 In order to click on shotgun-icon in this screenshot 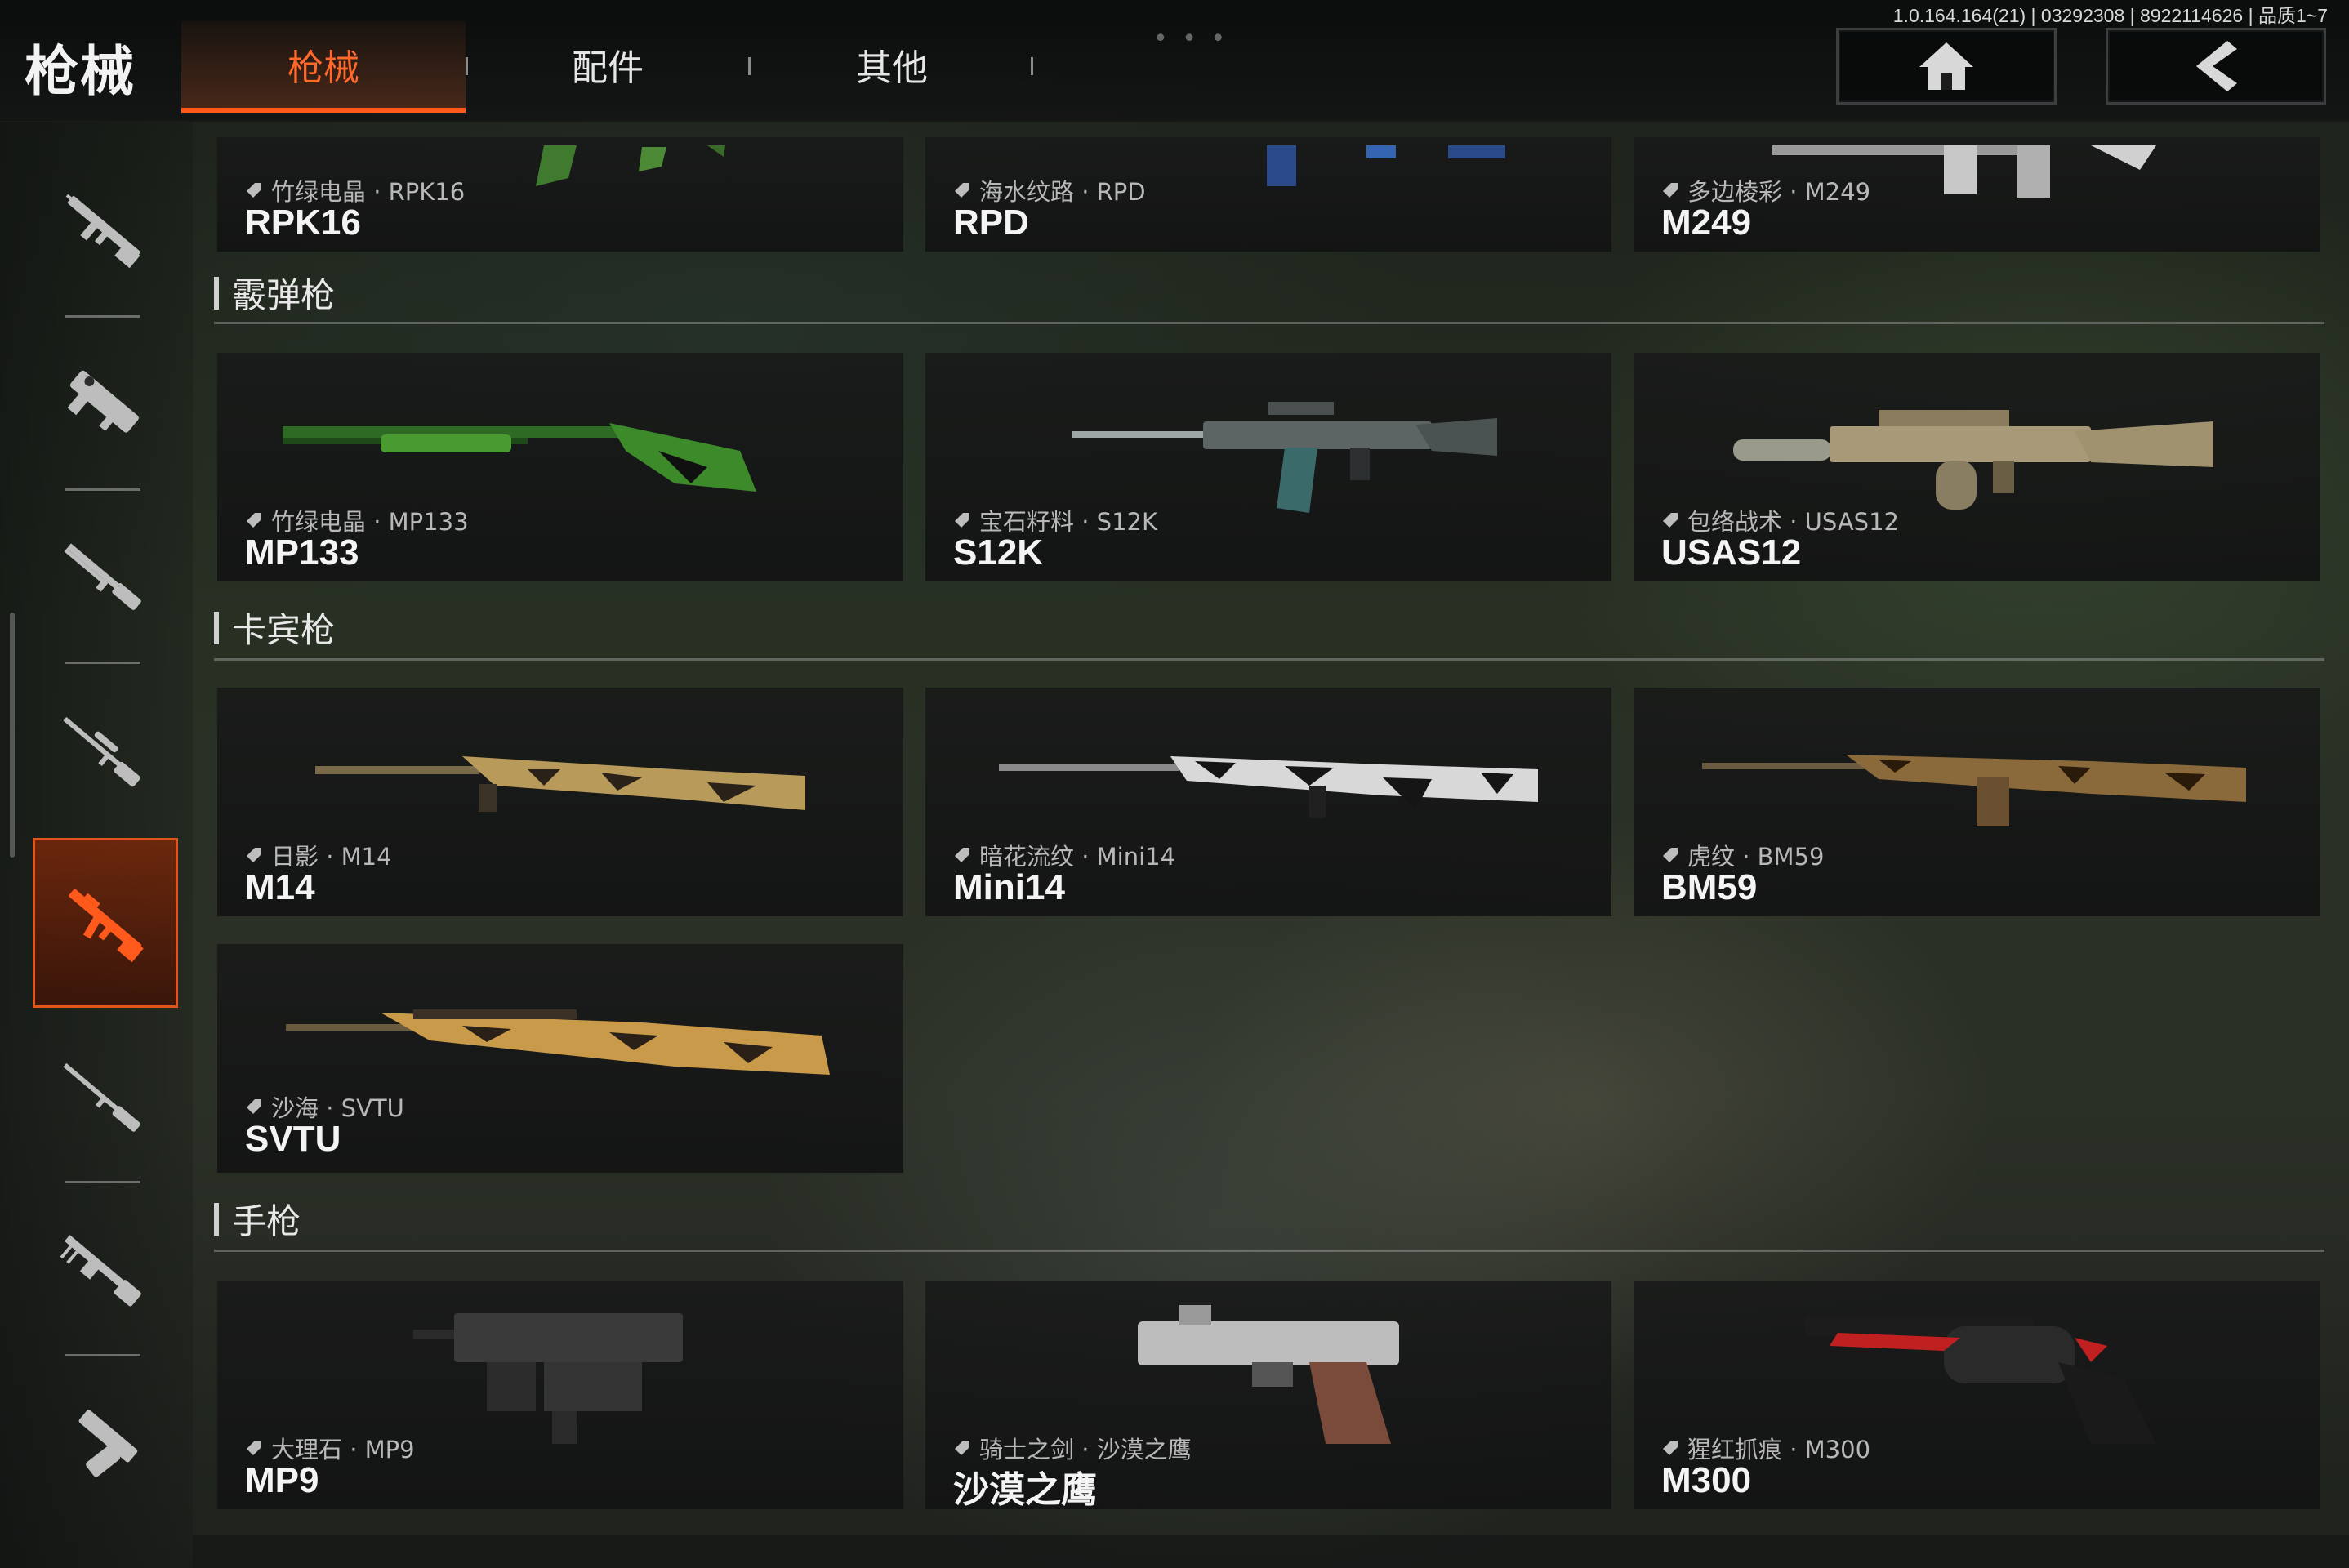, I will do `click(102, 576)`.